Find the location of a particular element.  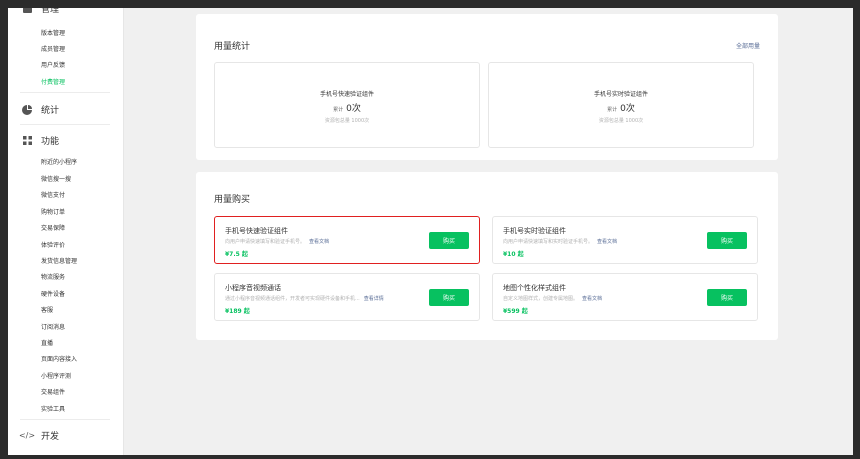

sidebar-section-dev: </> 开发 is located at coordinates (39, 435).